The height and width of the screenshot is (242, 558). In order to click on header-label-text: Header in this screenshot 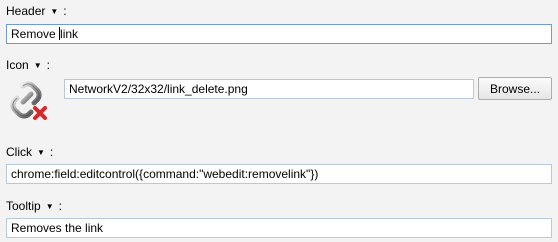, I will do `click(26, 11)`.